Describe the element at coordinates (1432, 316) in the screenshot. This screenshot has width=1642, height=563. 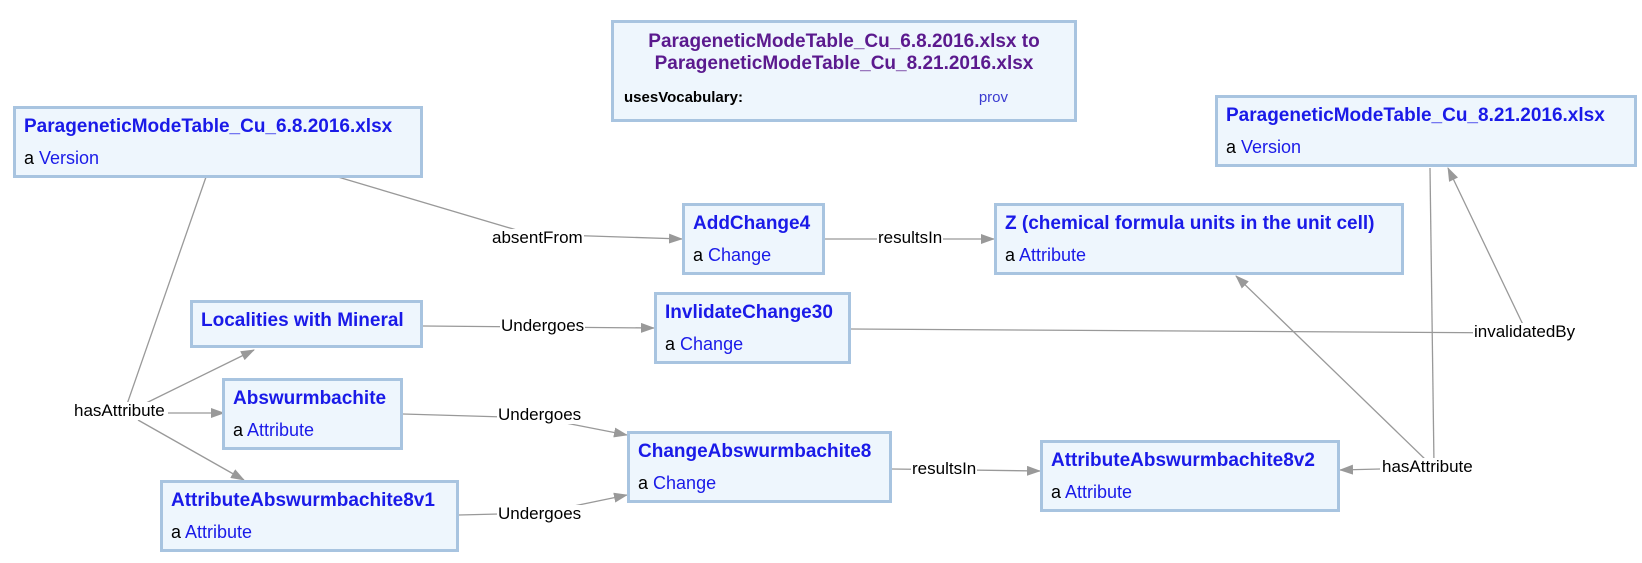
I see `edge-hasattribute-2-trunk` at that location.